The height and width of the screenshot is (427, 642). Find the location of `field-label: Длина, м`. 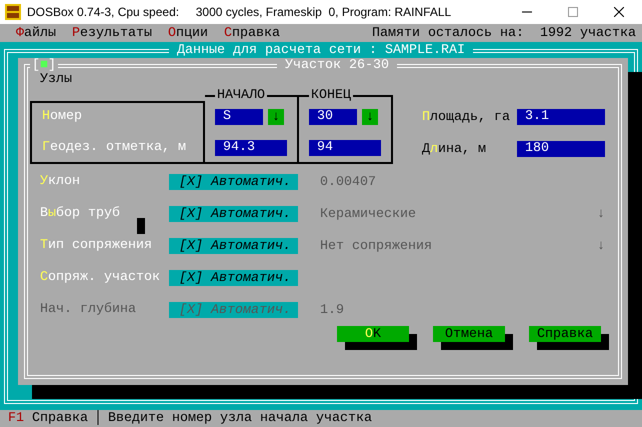

field-label: Длина, м is located at coordinates (454, 149).